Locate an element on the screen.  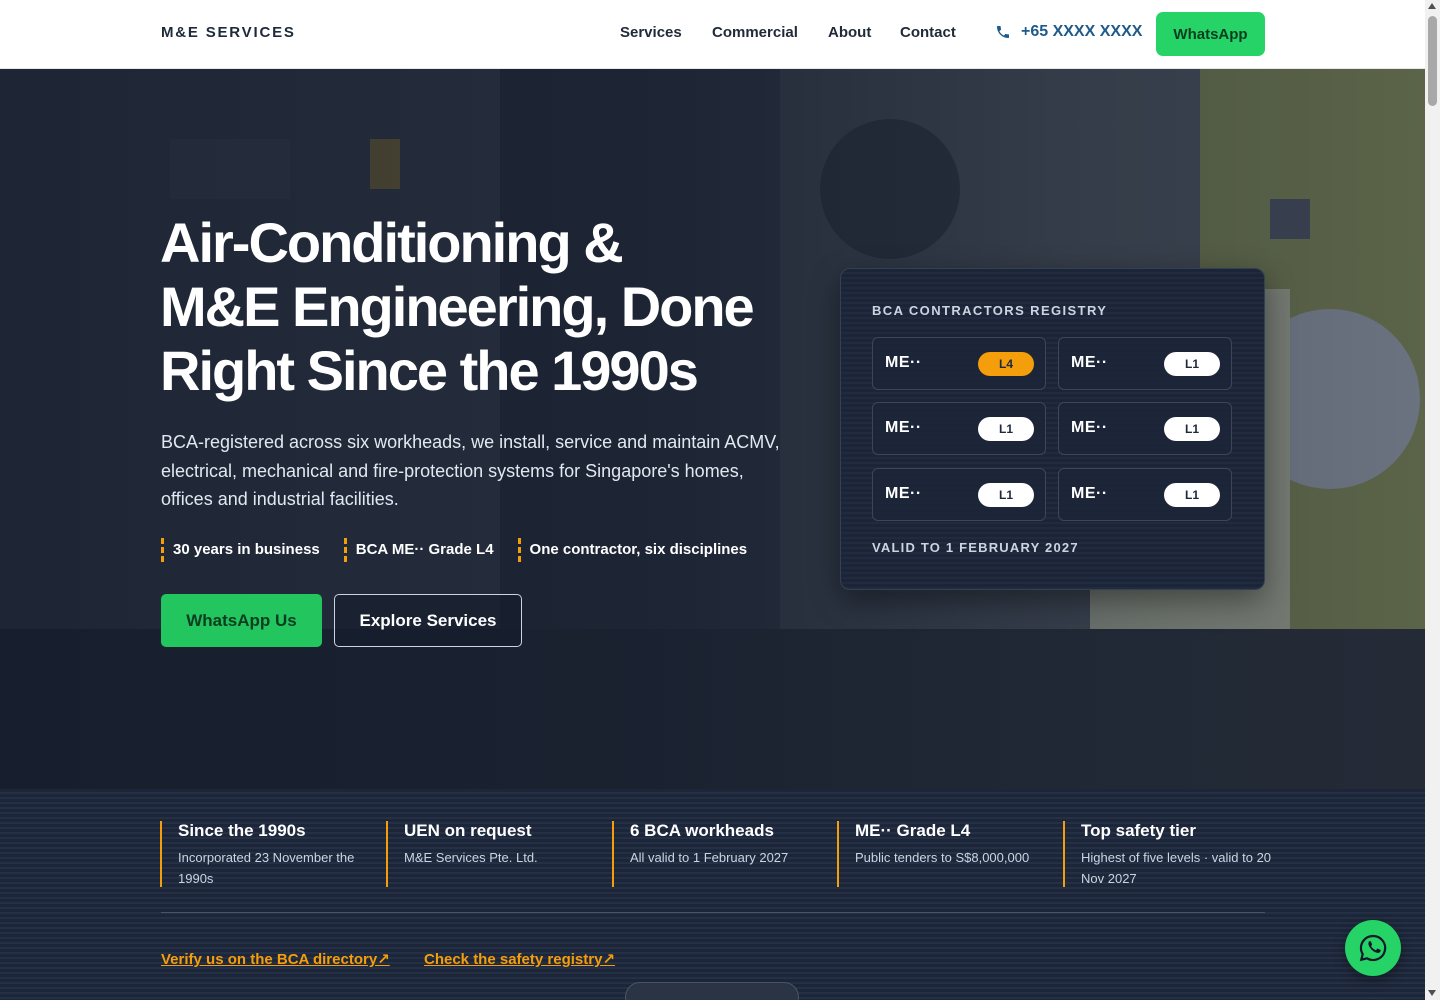
stat-subtitle: Incorporated 23 November the 1990s is located at coordinates (266, 868).